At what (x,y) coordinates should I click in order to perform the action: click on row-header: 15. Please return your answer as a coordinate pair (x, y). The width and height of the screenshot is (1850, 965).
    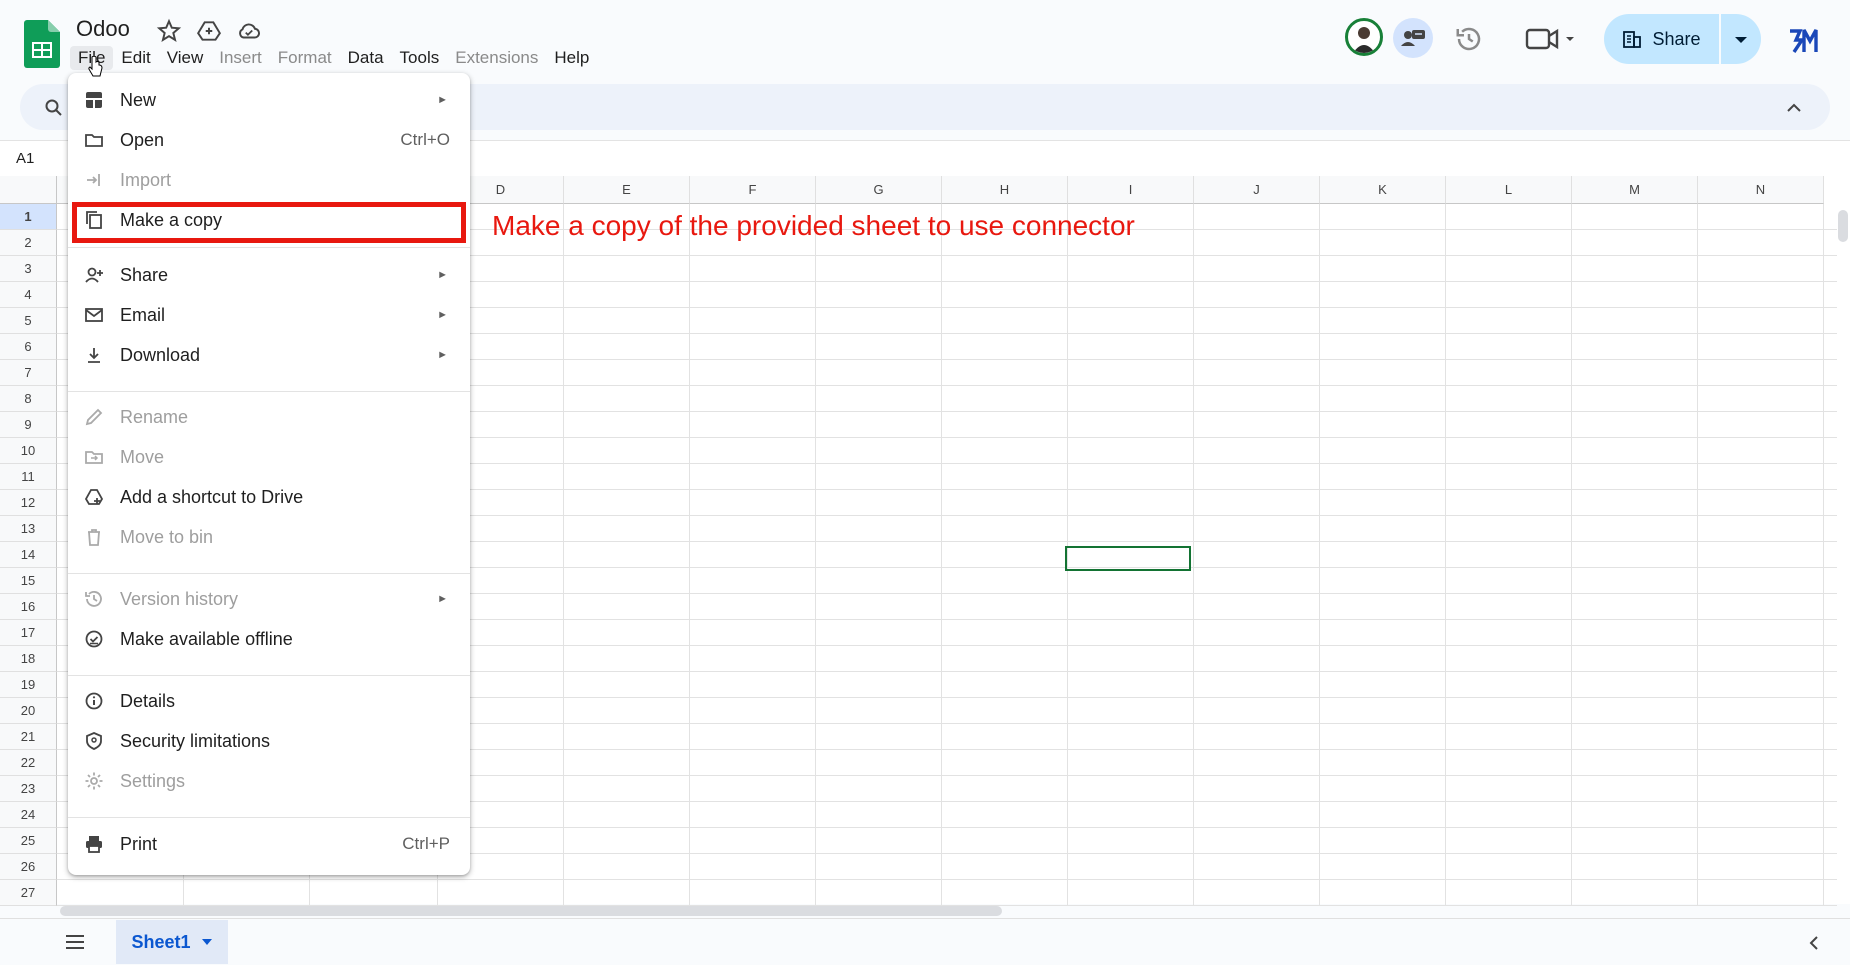
    Looking at the image, I should click on (28, 581).